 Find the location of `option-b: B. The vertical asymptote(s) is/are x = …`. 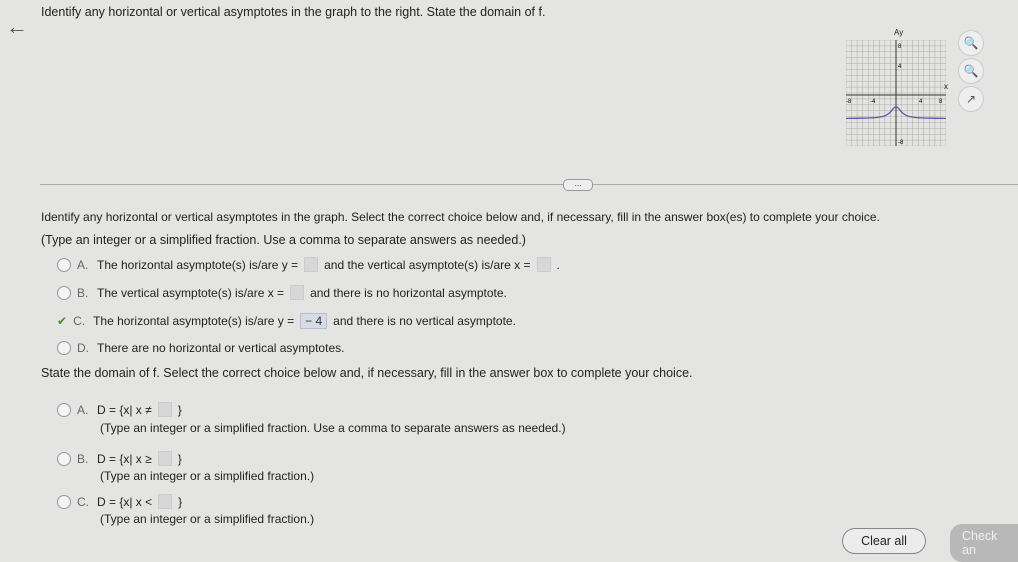

option-b: B. The vertical asymptote(s) is/are x = … is located at coordinates (282, 292).